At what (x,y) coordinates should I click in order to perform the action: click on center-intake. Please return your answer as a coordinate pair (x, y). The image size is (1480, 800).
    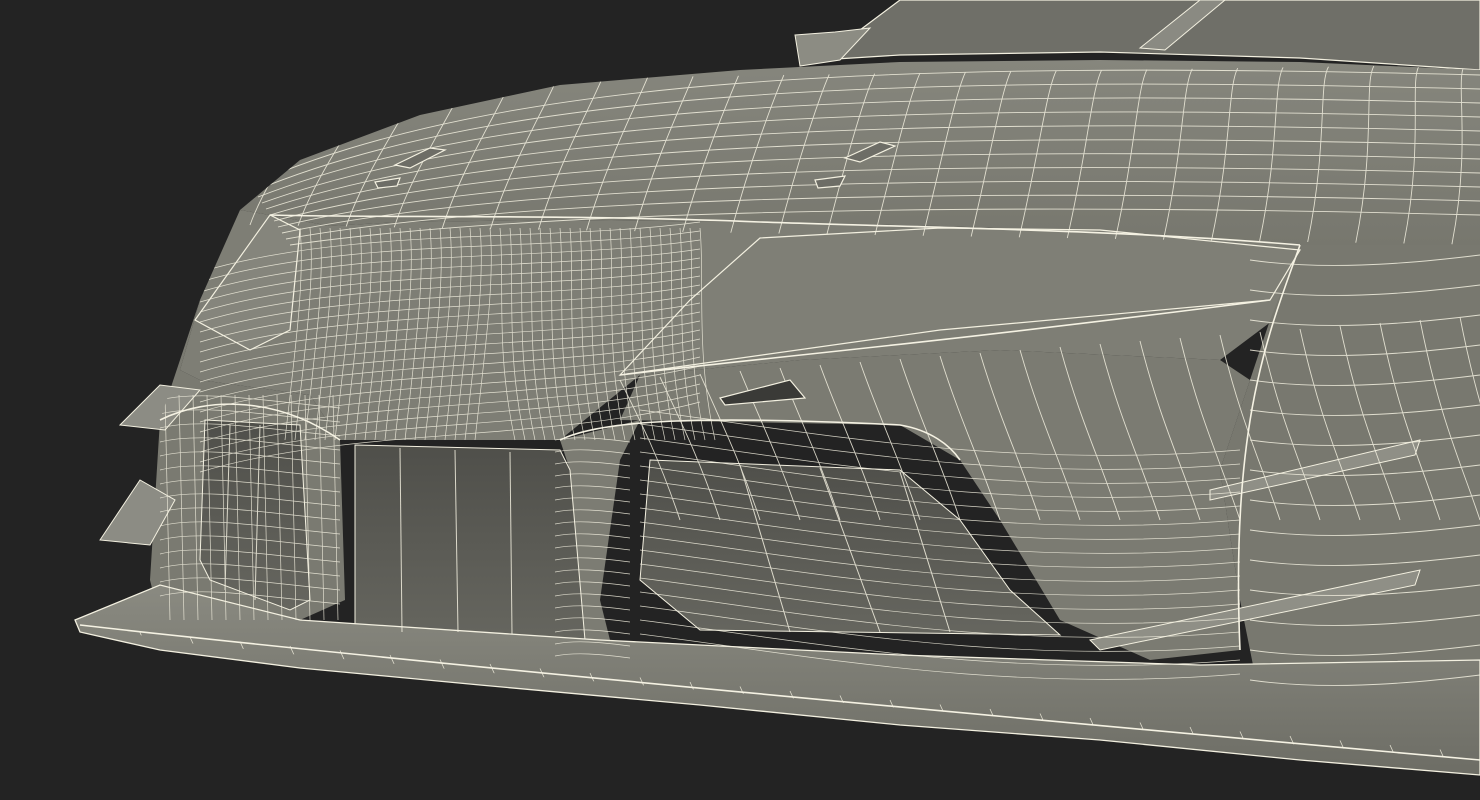
    Looking at the image, I should click on (470, 542).